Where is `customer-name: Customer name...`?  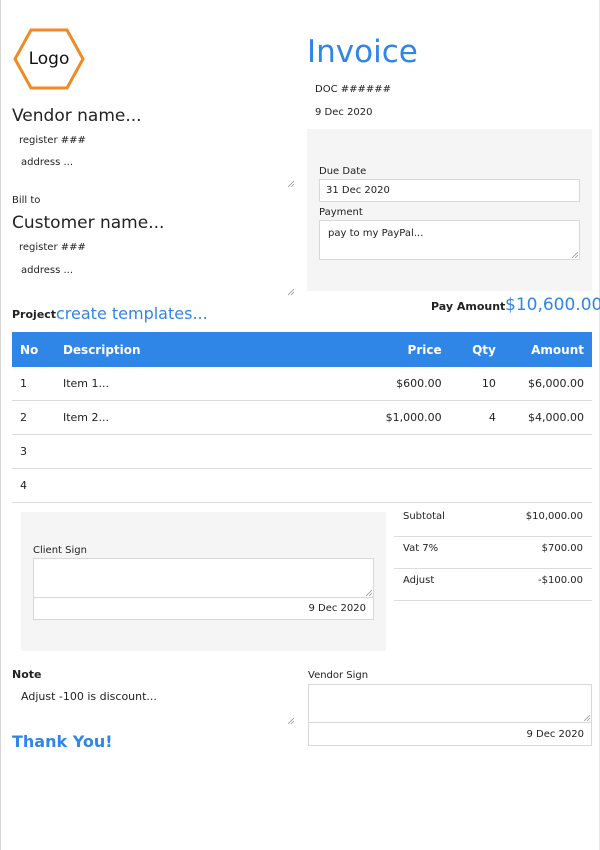
customer-name: Customer name... is located at coordinates (88, 223).